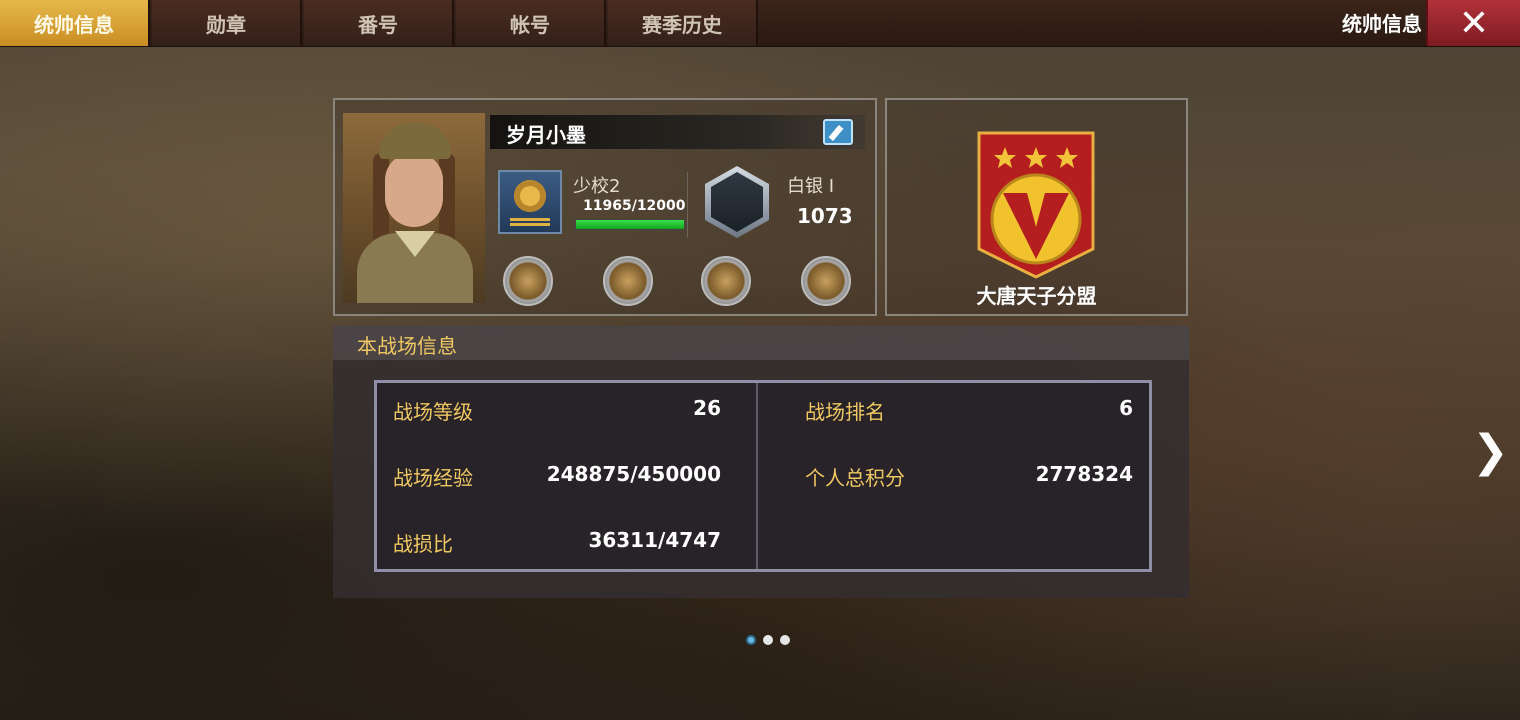  Describe the element at coordinates (1036, 296) in the screenshot. I see `alliance-name: 大唐天子分盟` at that location.